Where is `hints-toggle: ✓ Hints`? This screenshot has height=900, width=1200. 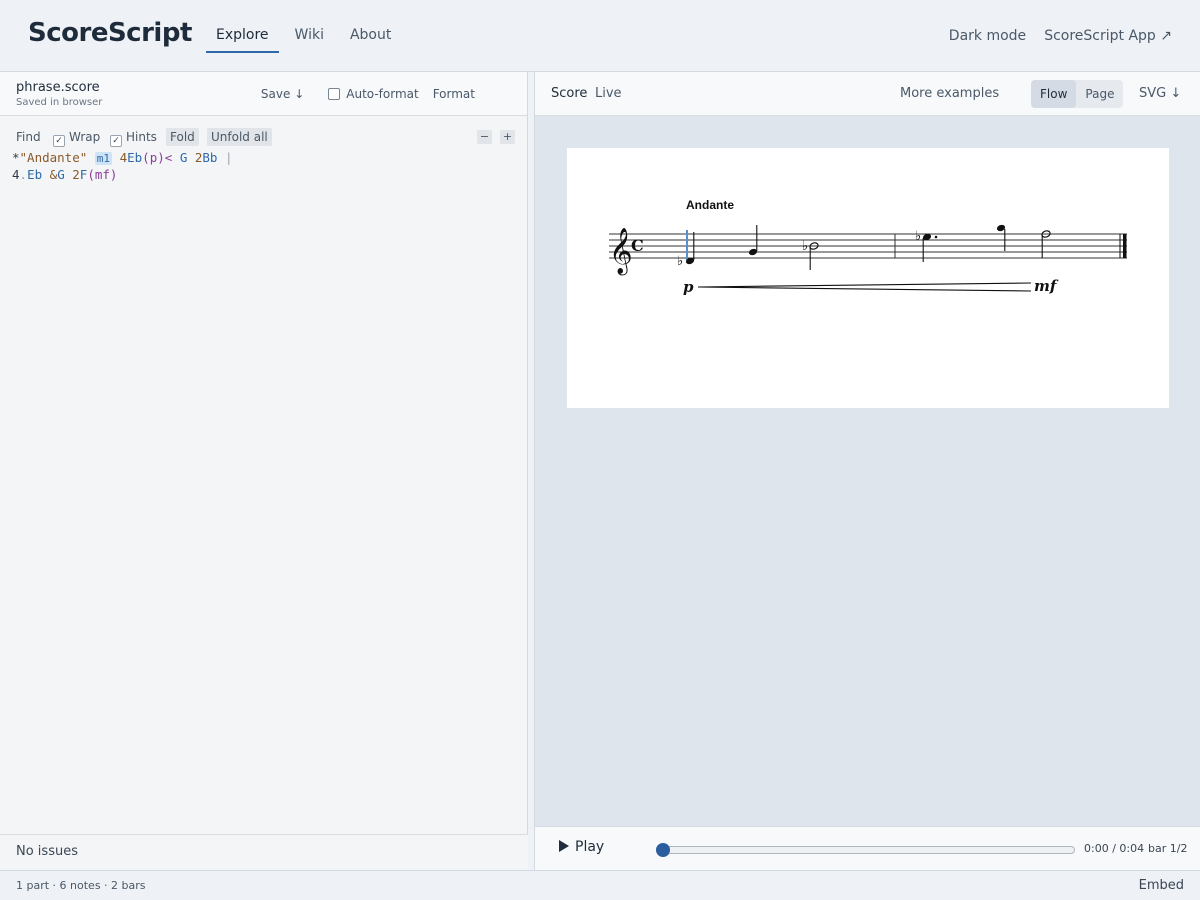
hints-toggle: ✓ Hints is located at coordinates (133, 137).